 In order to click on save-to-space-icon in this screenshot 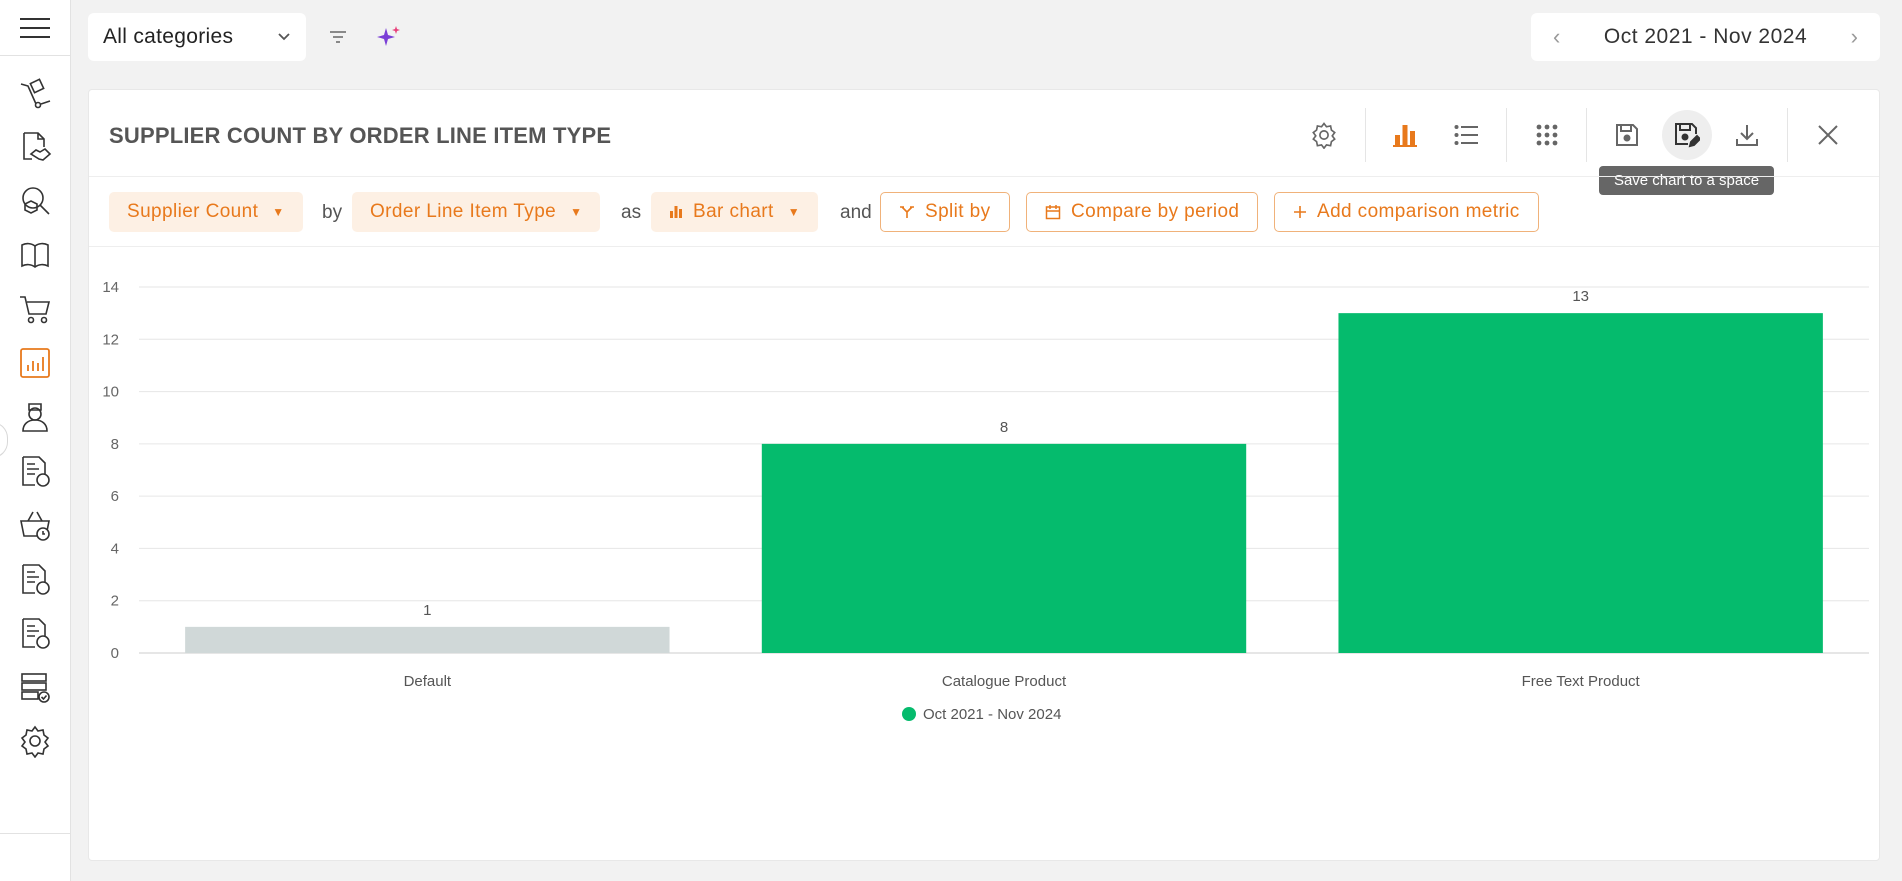, I will do `click(1687, 135)`.